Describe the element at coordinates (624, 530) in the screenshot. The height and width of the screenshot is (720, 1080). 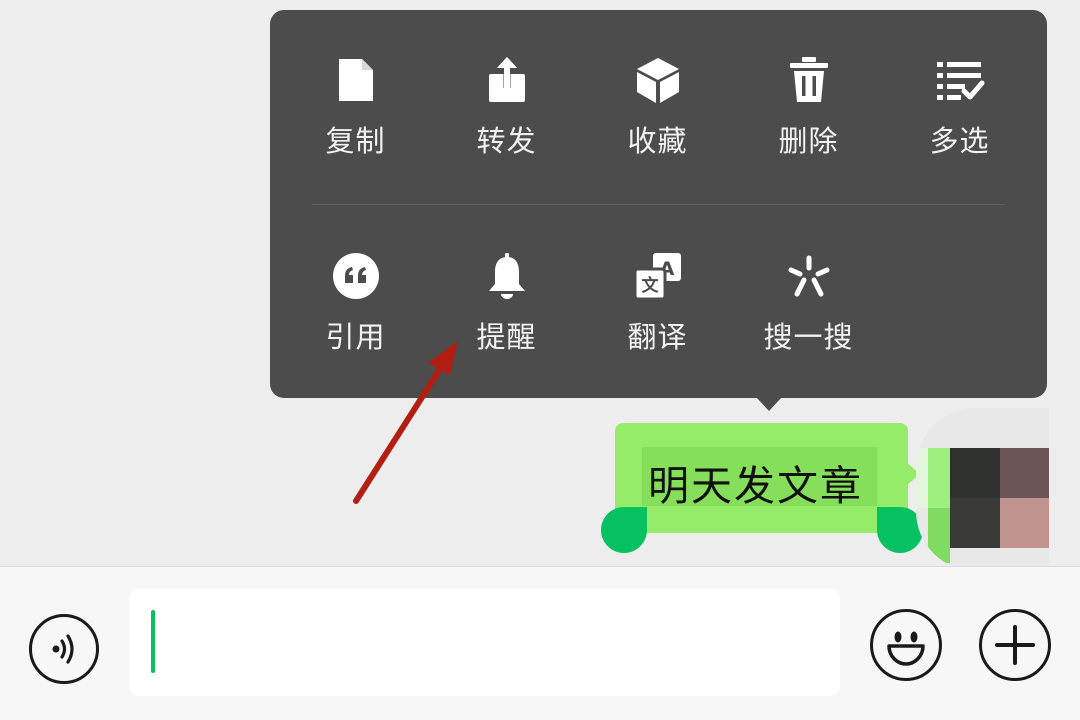
I see `selection-handle-start` at that location.